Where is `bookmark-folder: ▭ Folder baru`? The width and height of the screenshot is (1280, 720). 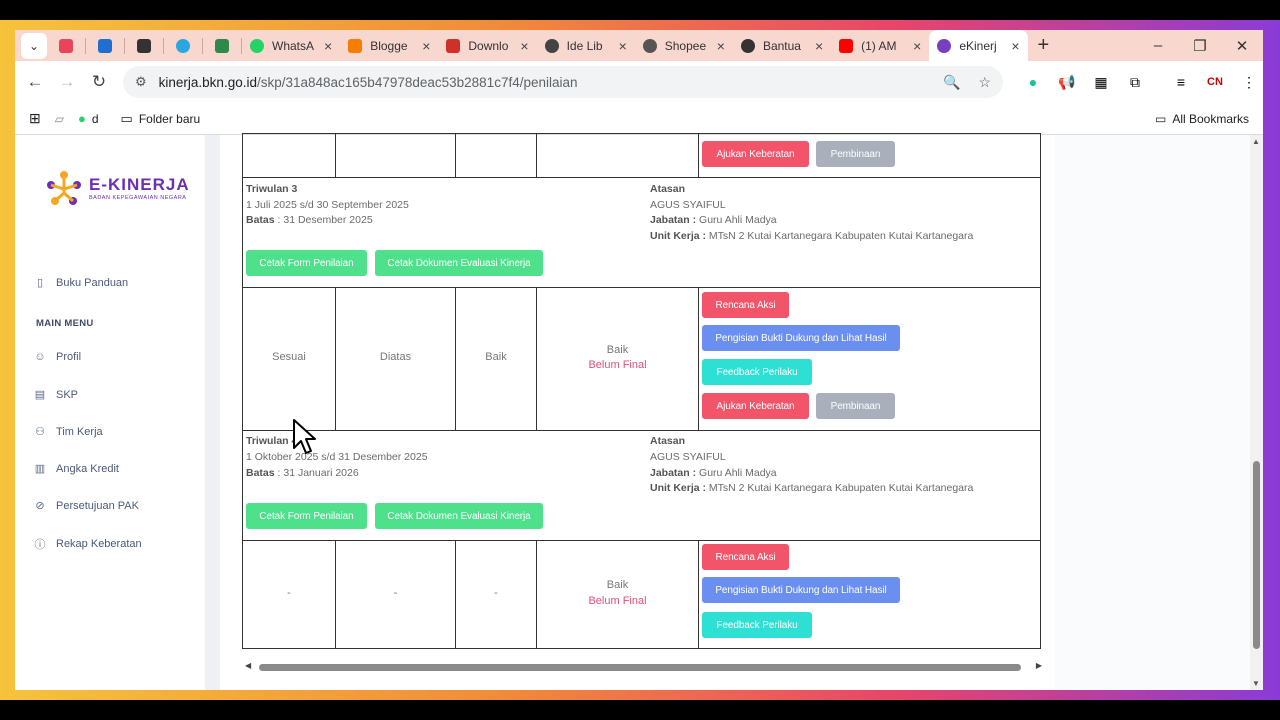 bookmark-folder: ▭ Folder baru is located at coordinates (161, 119).